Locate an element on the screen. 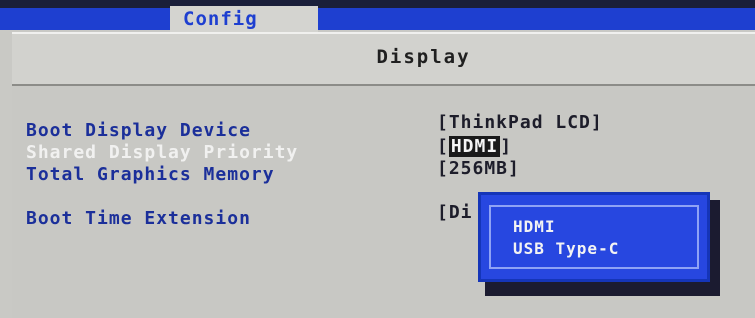 The image size is (755, 318). page-title: Display is located at coordinates (423, 57).